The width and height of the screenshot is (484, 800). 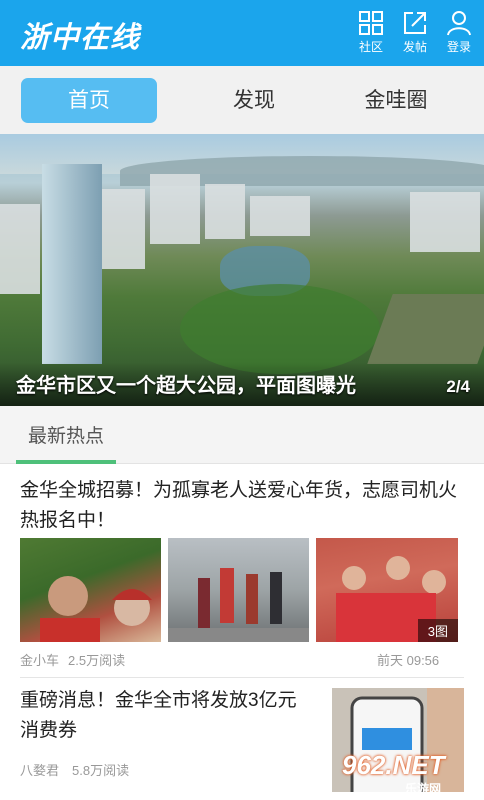 I want to click on watermark-subtext: 乐游网, so click(x=423, y=789).